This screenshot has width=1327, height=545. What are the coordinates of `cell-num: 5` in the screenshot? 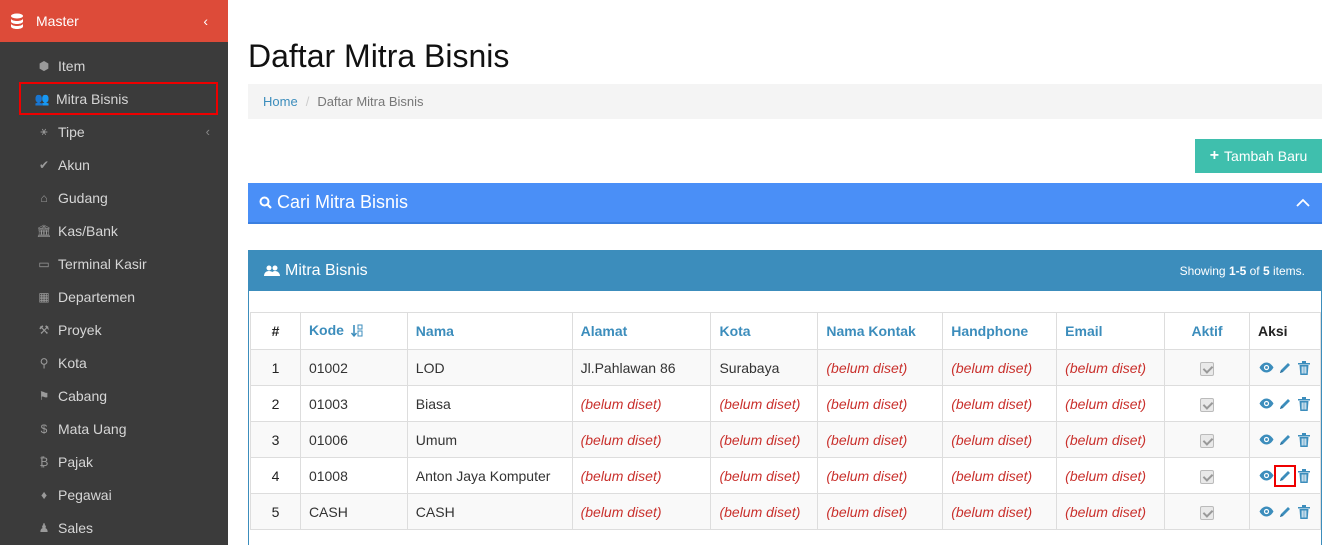 It's located at (275, 511).